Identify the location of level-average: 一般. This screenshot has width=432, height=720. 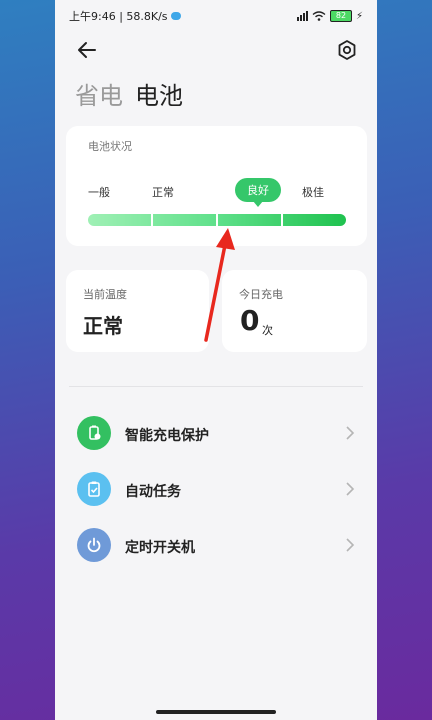
(99, 192).